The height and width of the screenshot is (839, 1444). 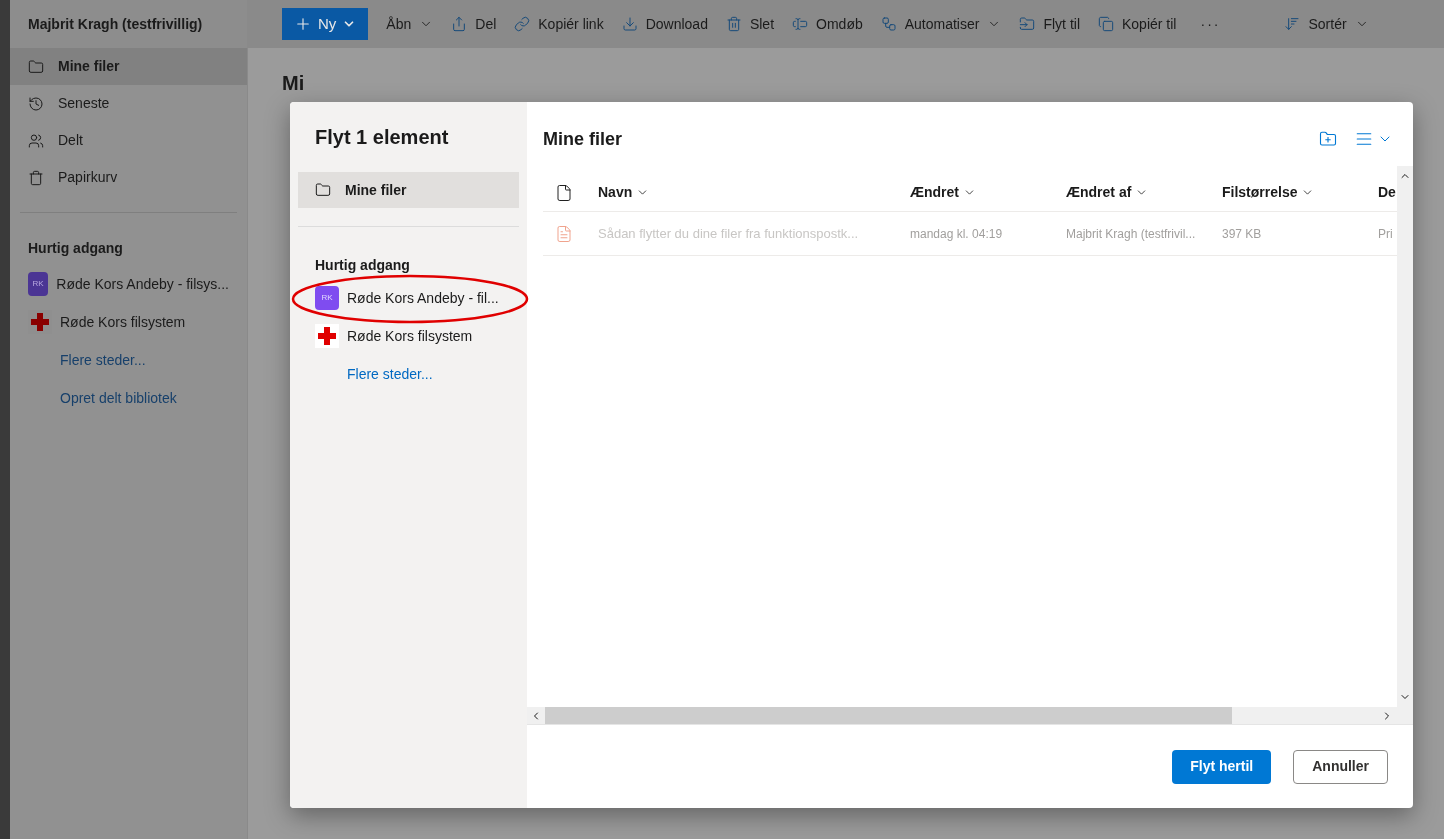 I want to click on toolbar-button: Download, so click(x=664, y=24).